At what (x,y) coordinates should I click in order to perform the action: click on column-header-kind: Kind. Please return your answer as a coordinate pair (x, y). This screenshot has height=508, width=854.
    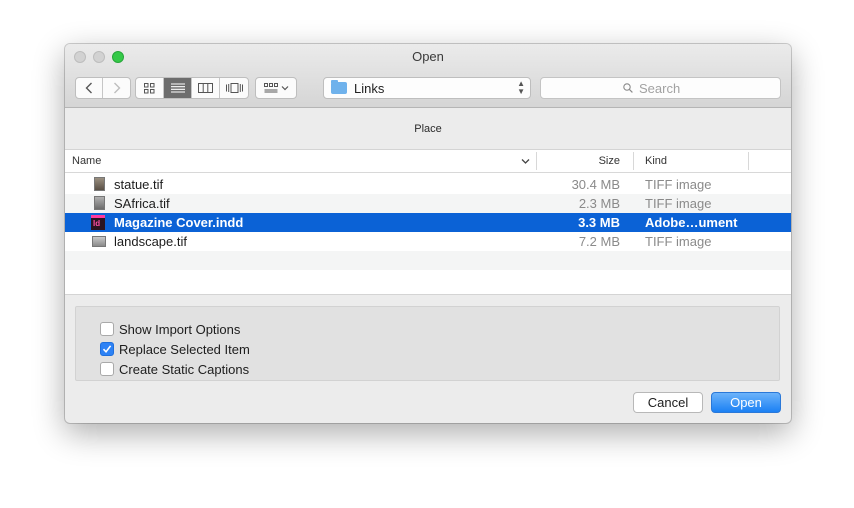
    Looking at the image, I should click on (656, 161).